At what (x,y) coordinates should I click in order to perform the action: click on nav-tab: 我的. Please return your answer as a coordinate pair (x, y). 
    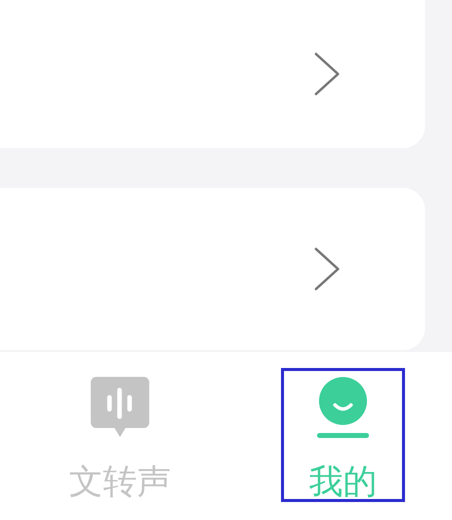
    Looking at the image, I should click on (343, 435).